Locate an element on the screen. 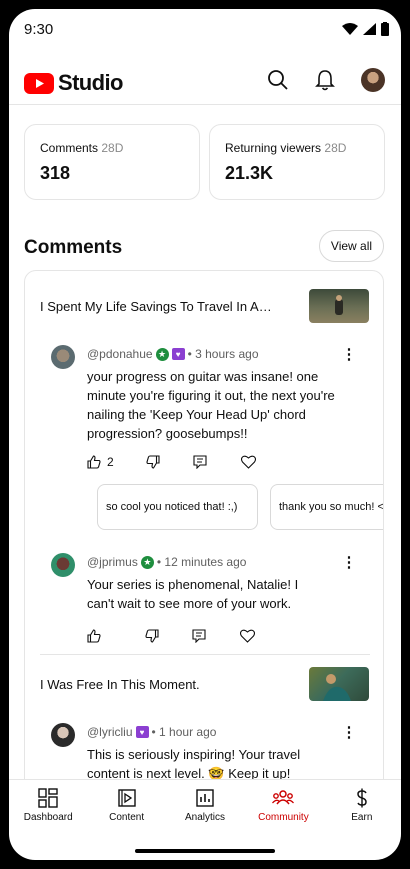 Image resolution: width=410 pixels, height=869 pixels. content-icon is located at coordinates (126, 798).